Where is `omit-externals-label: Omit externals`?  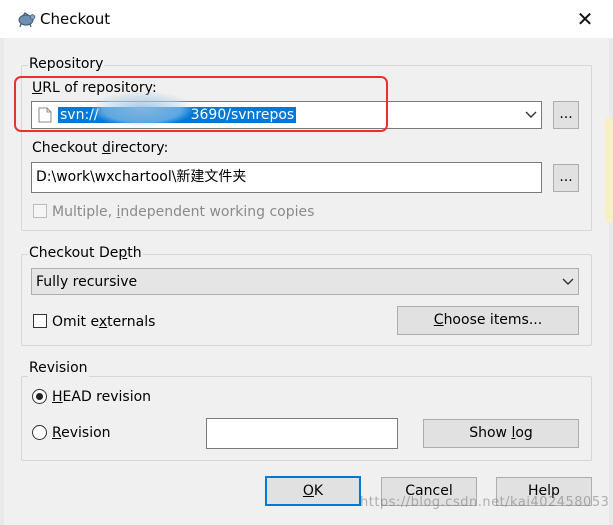
omit-externals-label: Omit externals is located at coordinates (104, 322).